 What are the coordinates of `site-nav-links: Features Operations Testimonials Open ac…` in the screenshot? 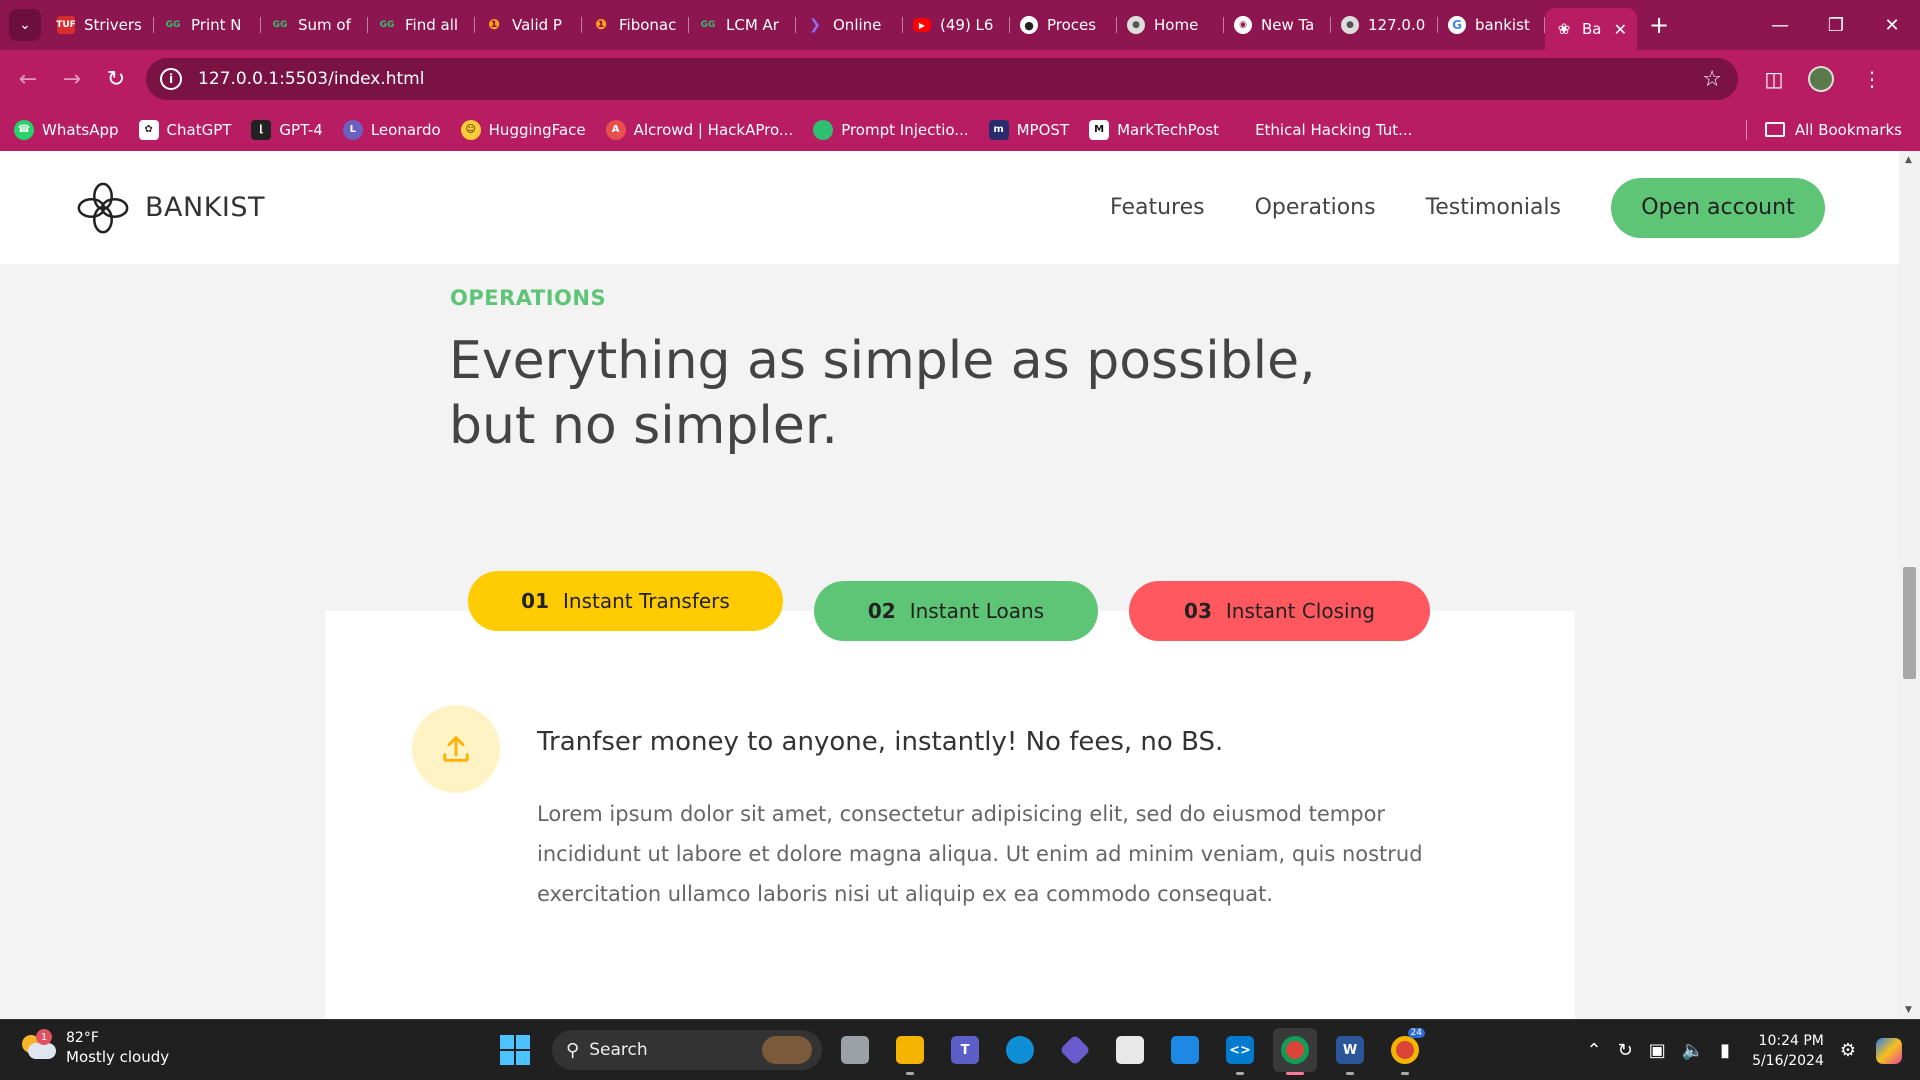 It's located at (1467, 207).